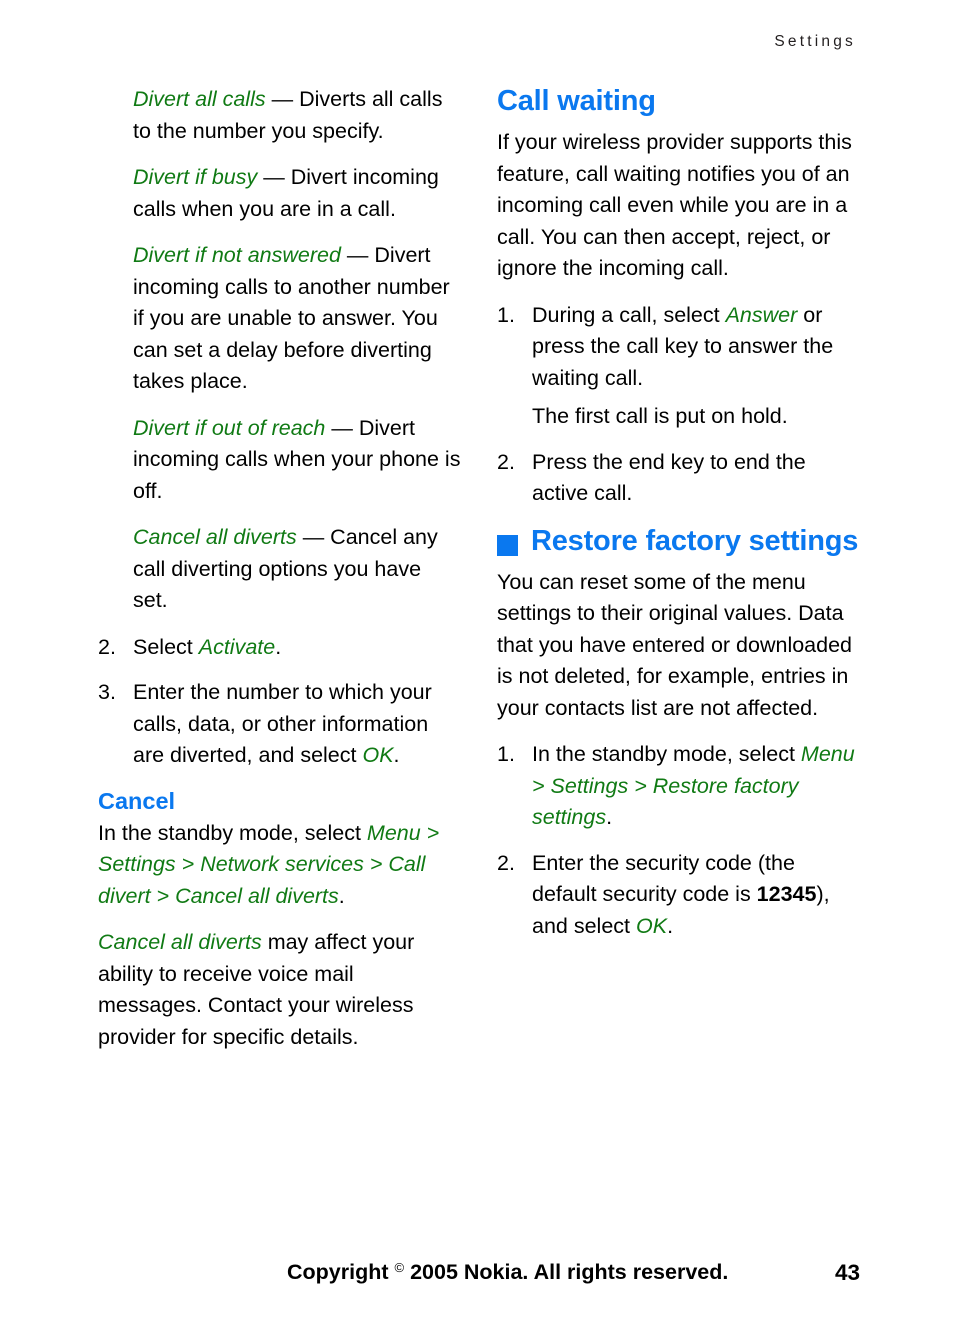 Image resolution: width=954 pixels, height=1322 pixels. What do you see at coordinates (815, 41) in the screenshot?
I see `running-header-title: Settings` at bounding box center [815, 41].